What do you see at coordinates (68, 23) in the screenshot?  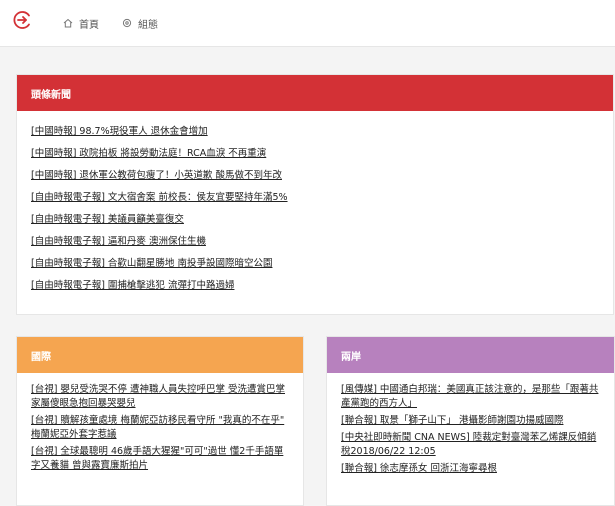 I see `home-icon` at bounding box center [68, 23].